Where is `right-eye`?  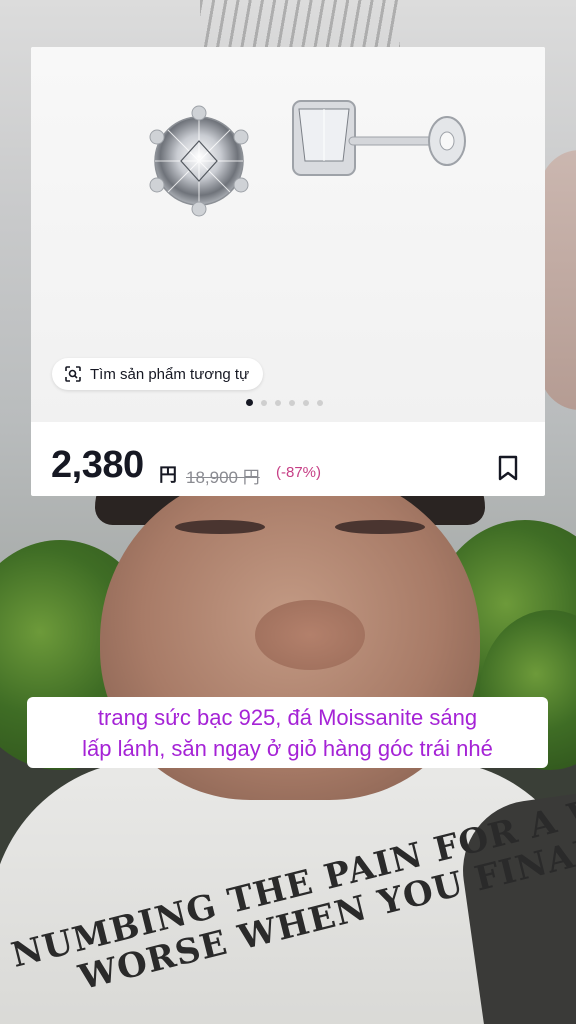
right-eye is located at coordinates (380, 527).